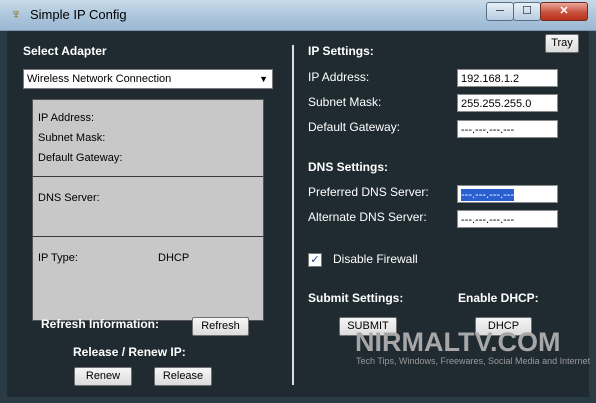 This screenshot has width=596, height=403. Describe the element at coordinates (339, 77) in the screenshot. I see `ip-address-label: IP Address:` at that location.